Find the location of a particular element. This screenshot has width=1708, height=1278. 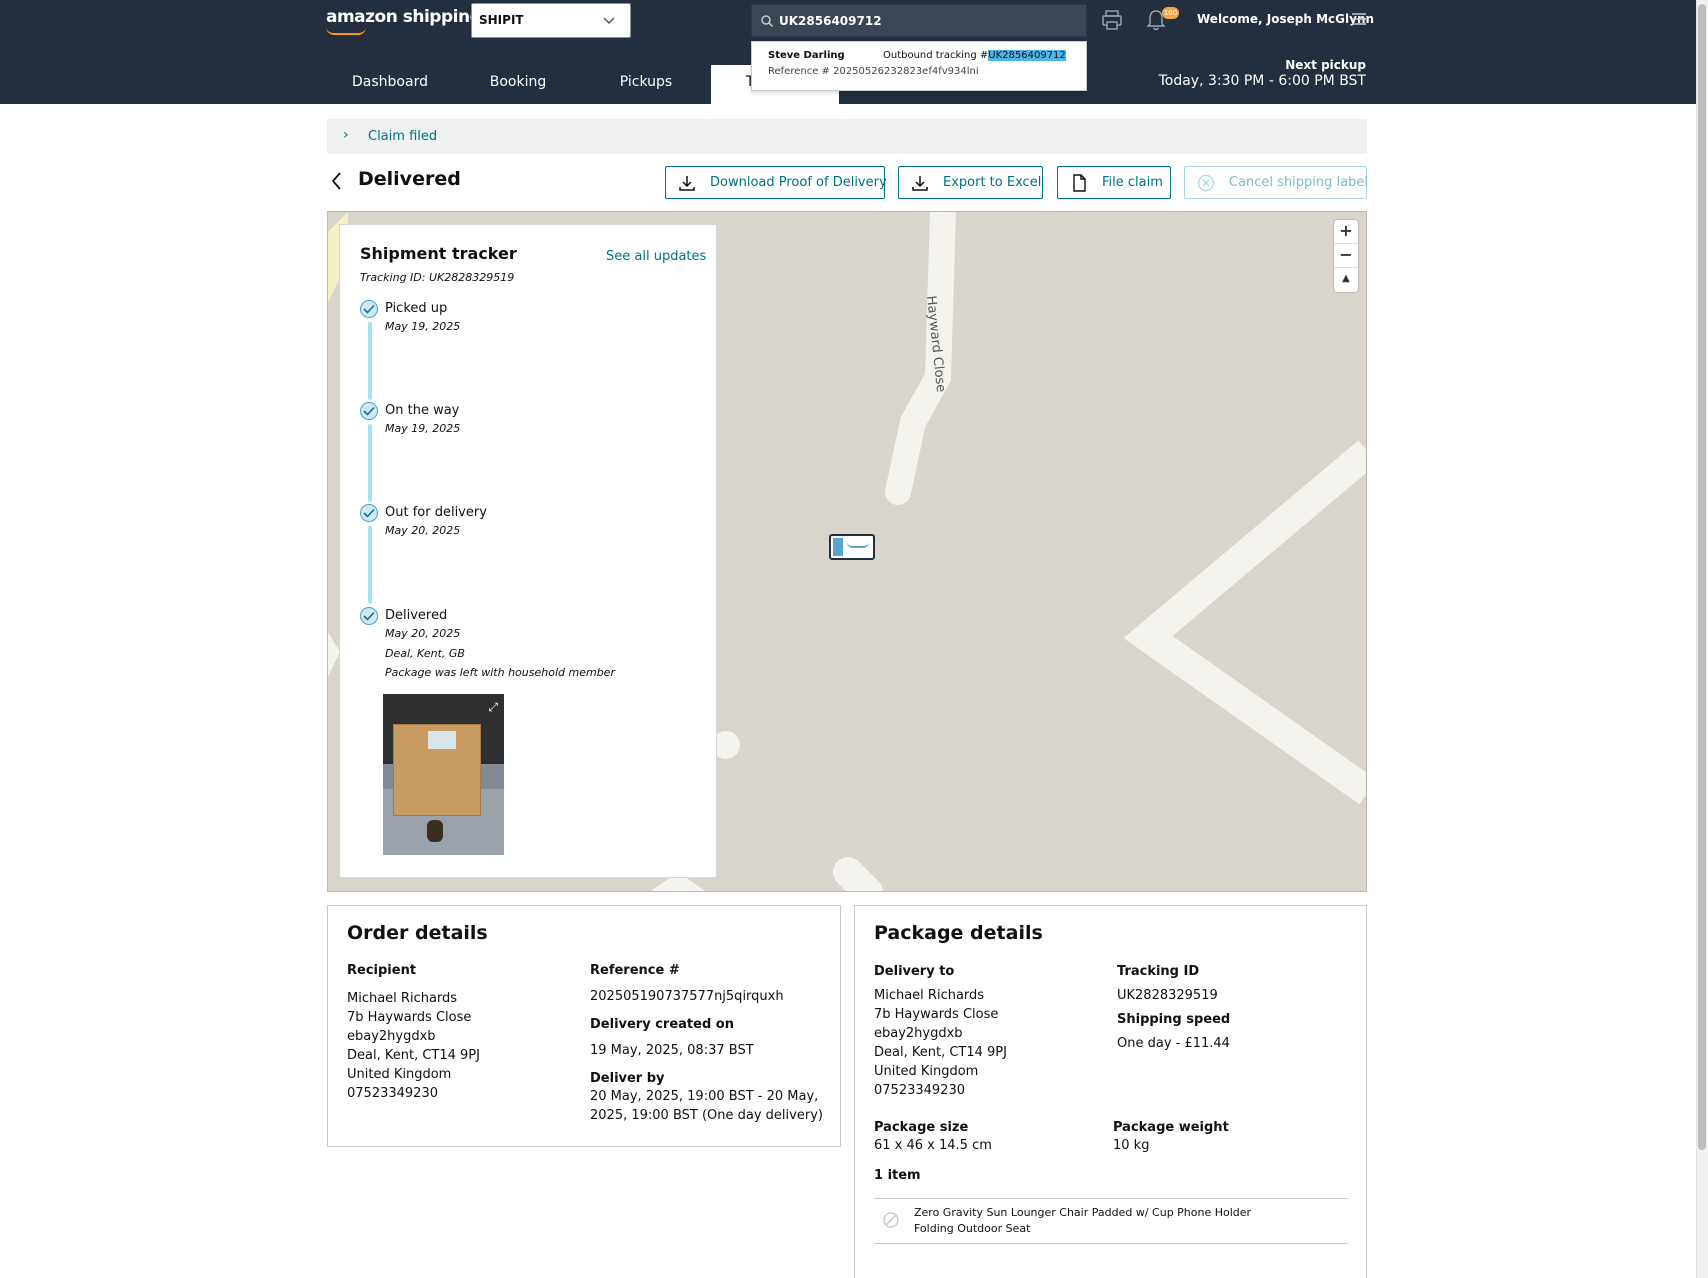

account-select-value: SHIPIT is located at coordinates (501, 20).